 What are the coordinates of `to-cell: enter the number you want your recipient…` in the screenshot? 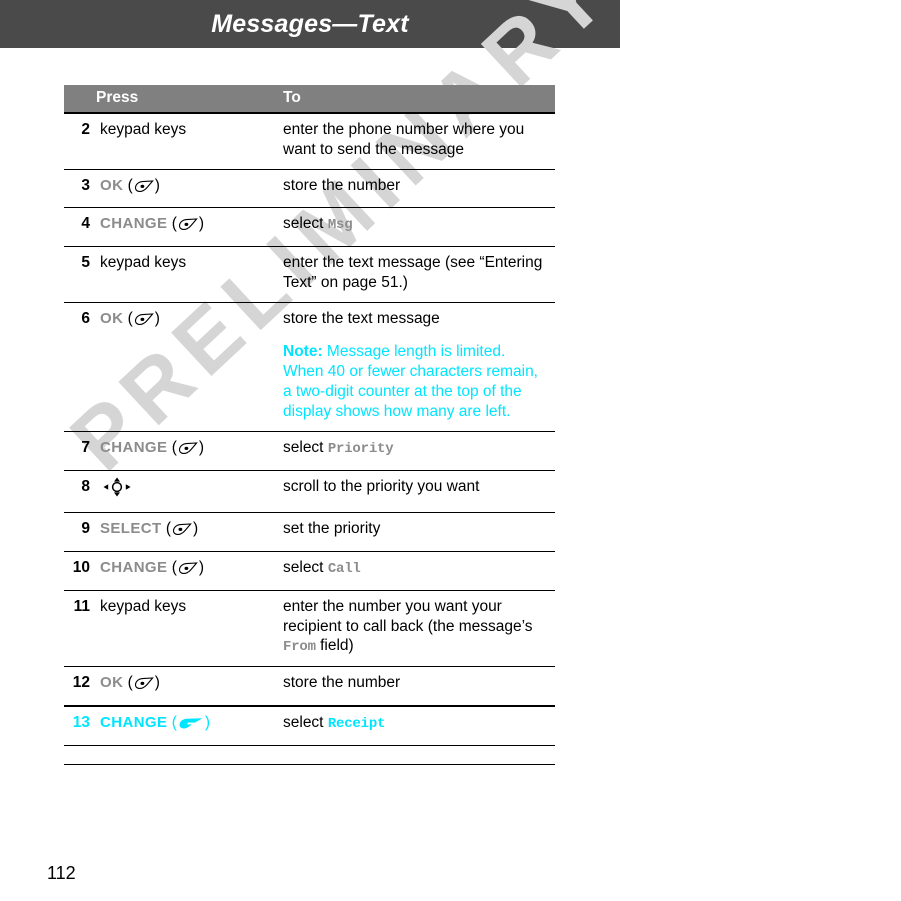 It's located at (417, 629).